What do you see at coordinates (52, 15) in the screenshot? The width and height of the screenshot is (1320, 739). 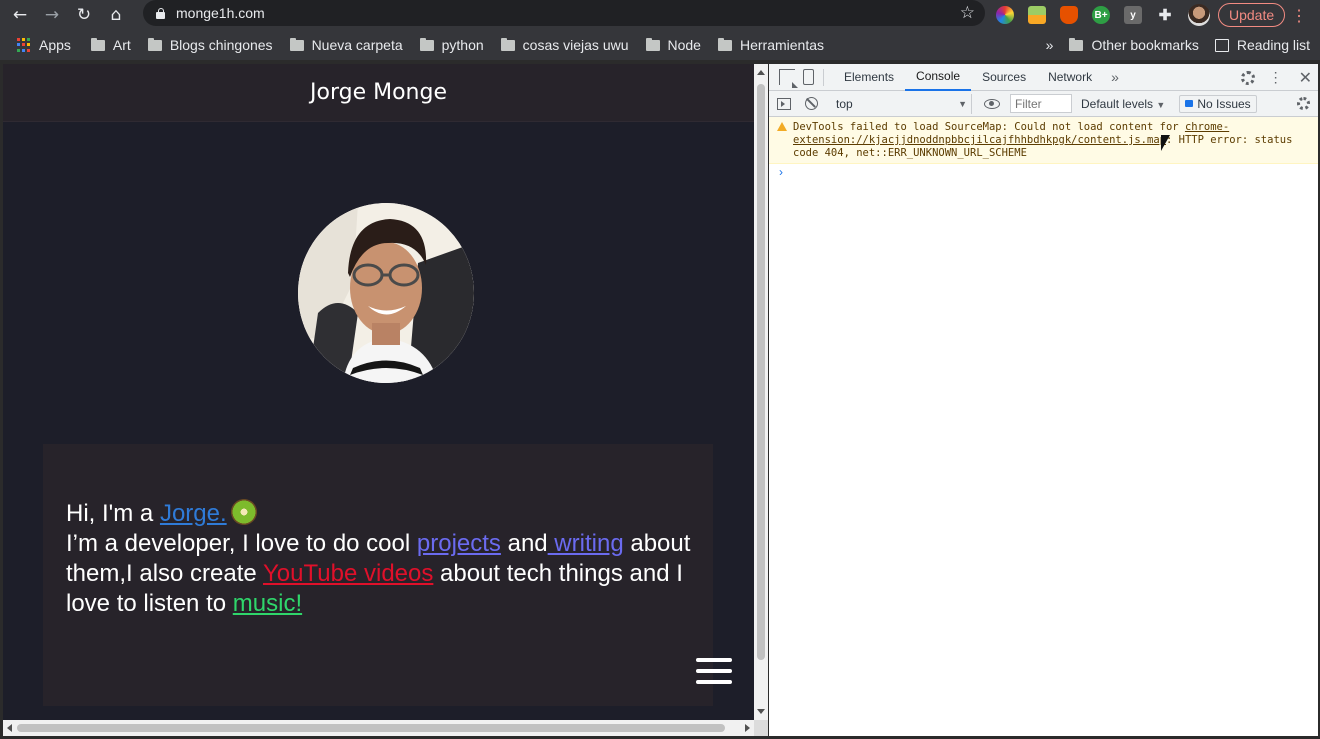 I see `forward-arrow-icon: →` at bounding box center [52, 15].